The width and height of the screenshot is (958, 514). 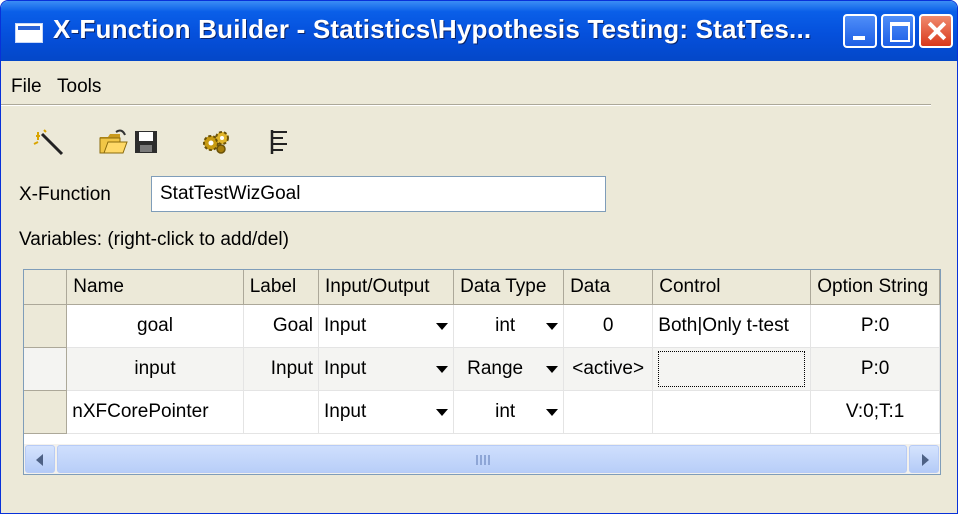 What do you see at coordinates (608, 326) in the screenshot?
I see `cell-data: 0` at bounding box center [608, 326].